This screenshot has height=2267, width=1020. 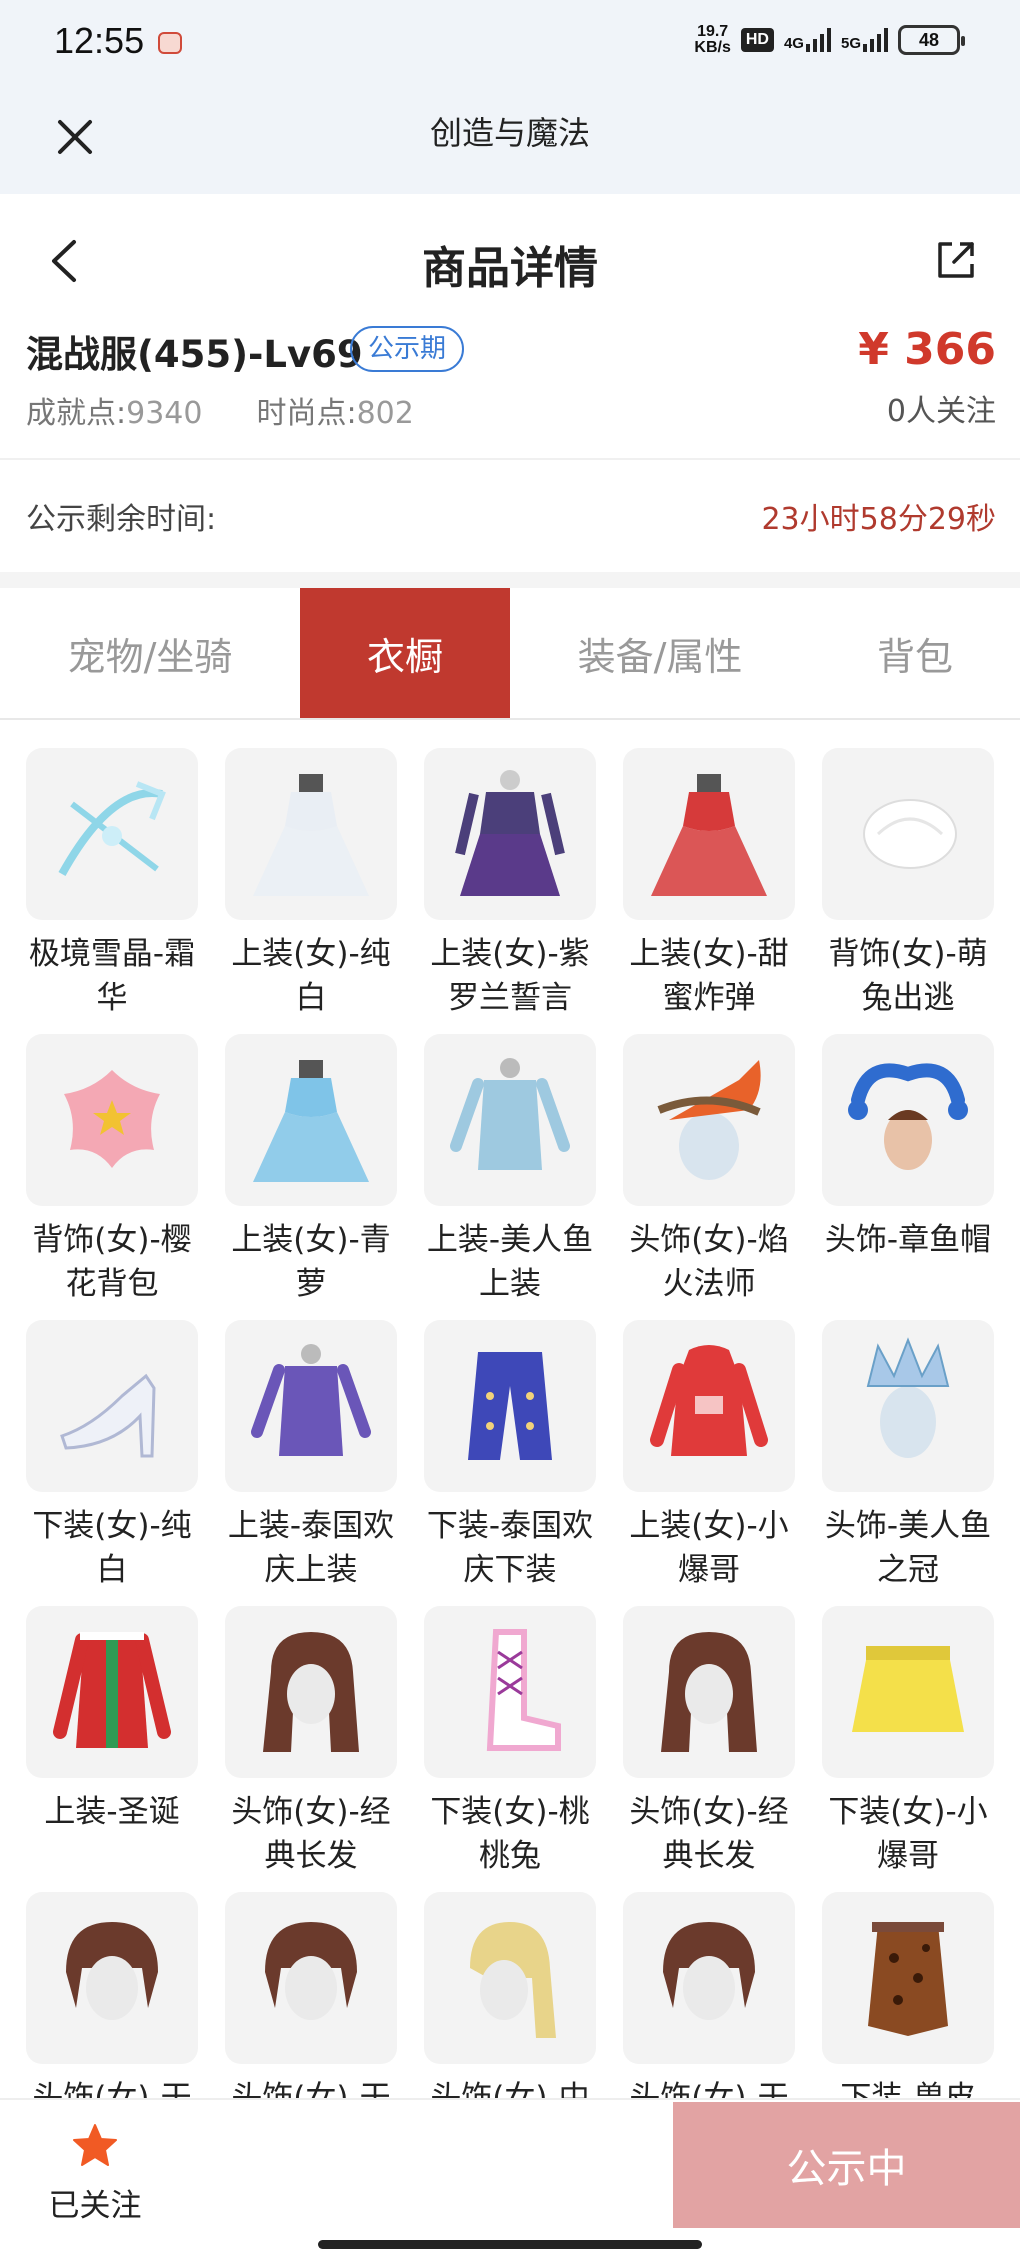 I want to click on tab-wardrobe: 衣橱, so click(x=405, y=653).